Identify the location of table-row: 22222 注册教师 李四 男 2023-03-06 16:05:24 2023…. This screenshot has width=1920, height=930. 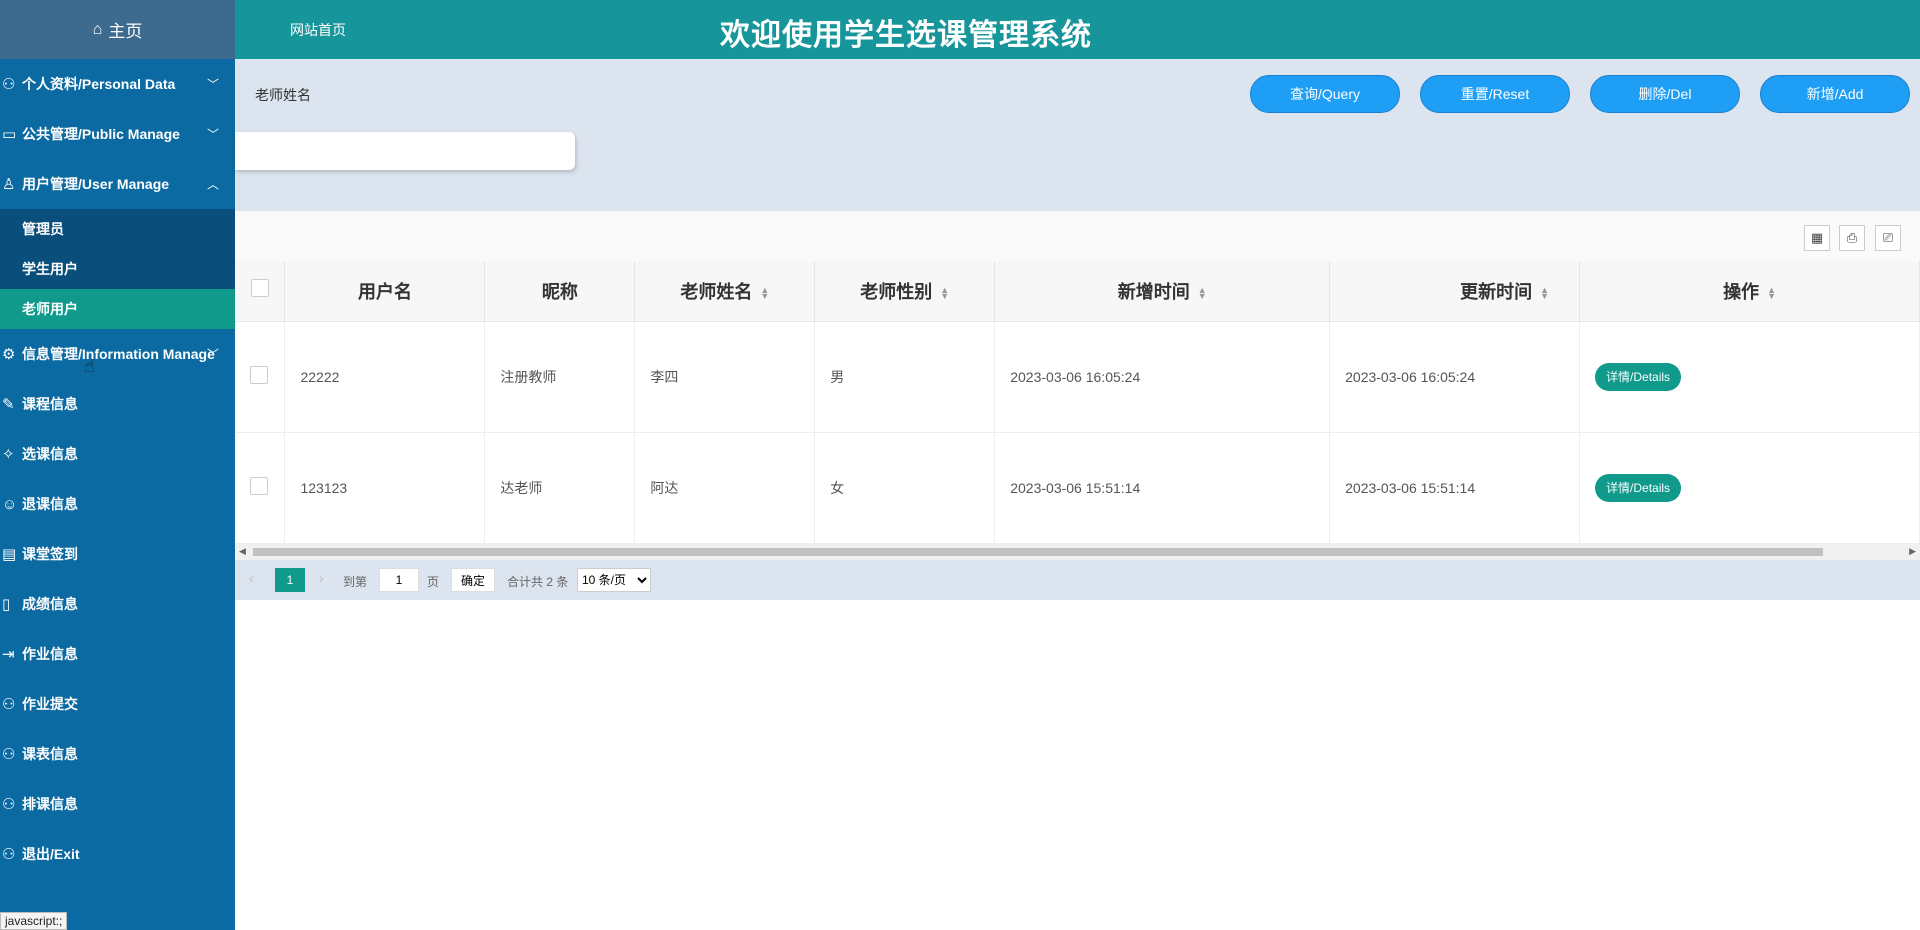
(1077, 376).